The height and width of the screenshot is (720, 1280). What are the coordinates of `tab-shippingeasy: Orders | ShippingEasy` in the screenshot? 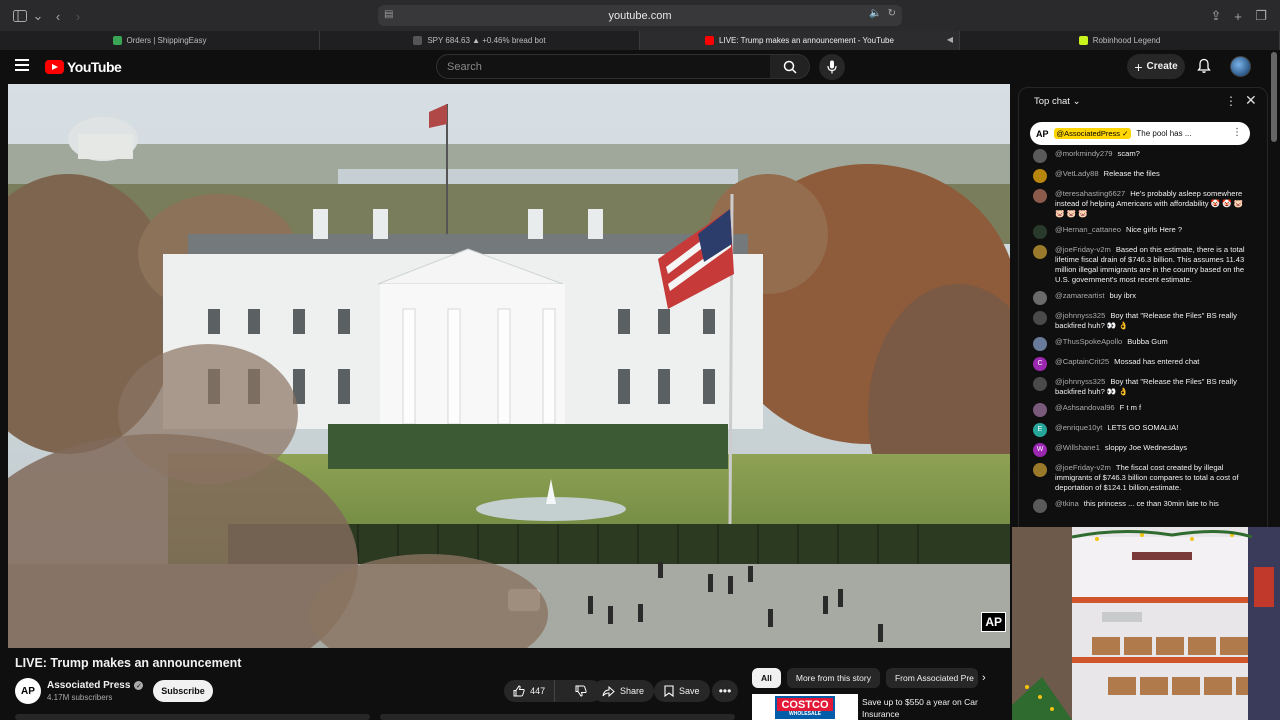 It's located at (160, 40).